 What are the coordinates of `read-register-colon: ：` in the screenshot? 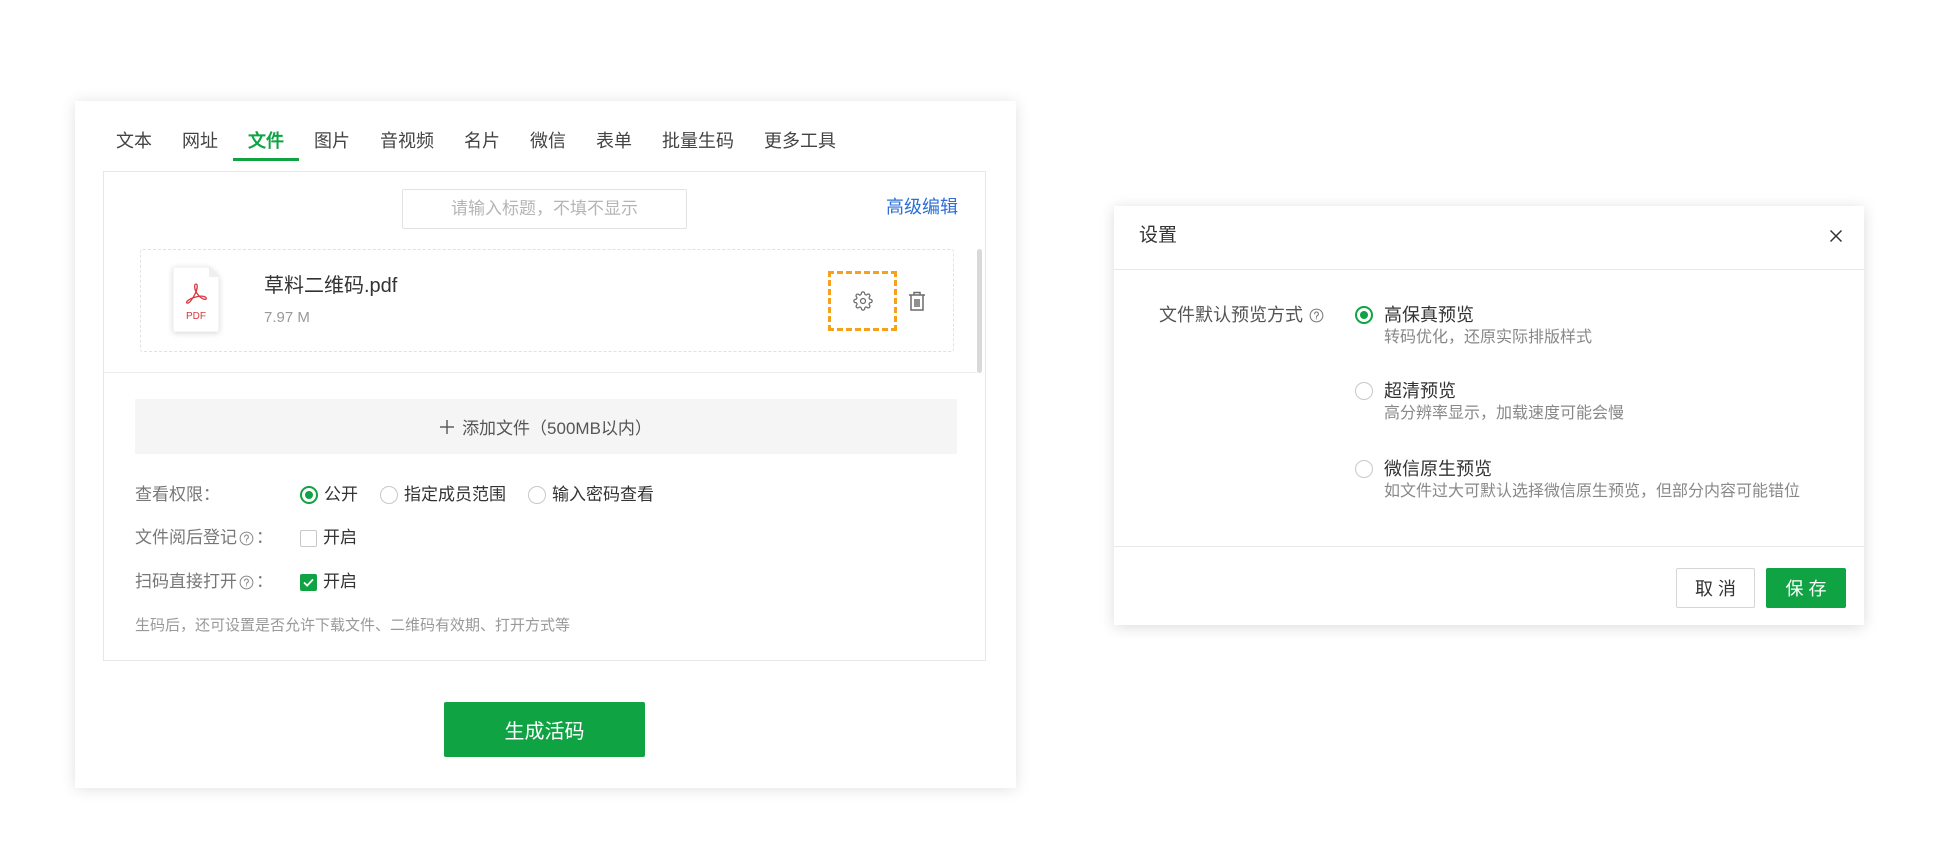 It's located at (264, 537).